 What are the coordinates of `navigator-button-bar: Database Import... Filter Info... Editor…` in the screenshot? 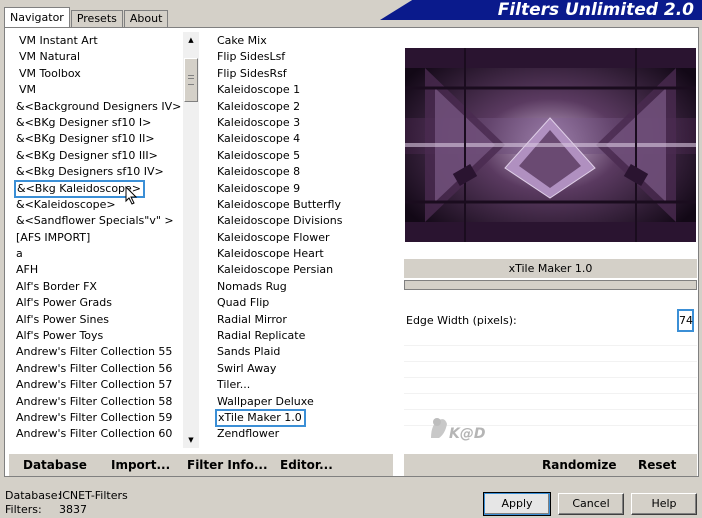 It's located at (201, 465).